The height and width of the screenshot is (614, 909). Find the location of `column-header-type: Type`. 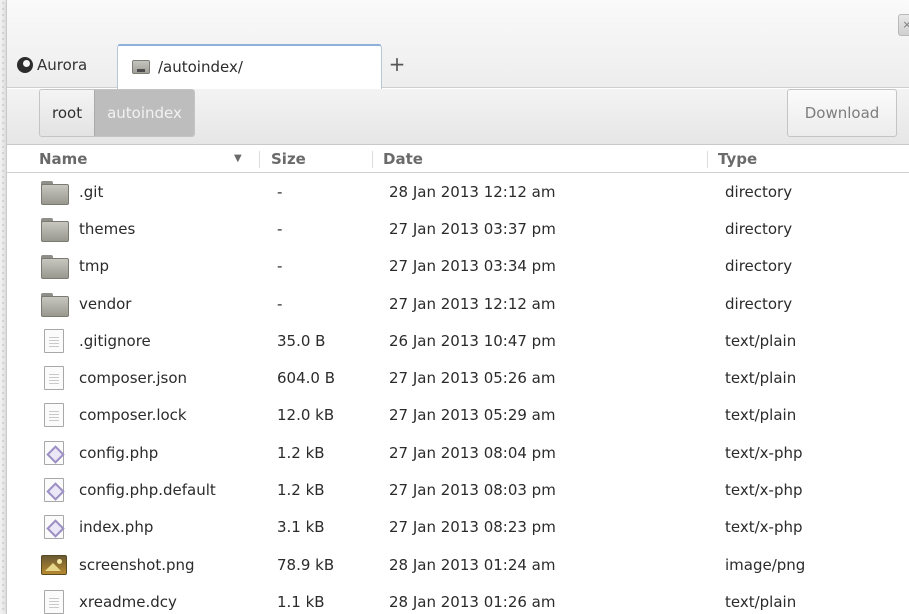

column-header-type: Type is located at coordinates (737, 159).